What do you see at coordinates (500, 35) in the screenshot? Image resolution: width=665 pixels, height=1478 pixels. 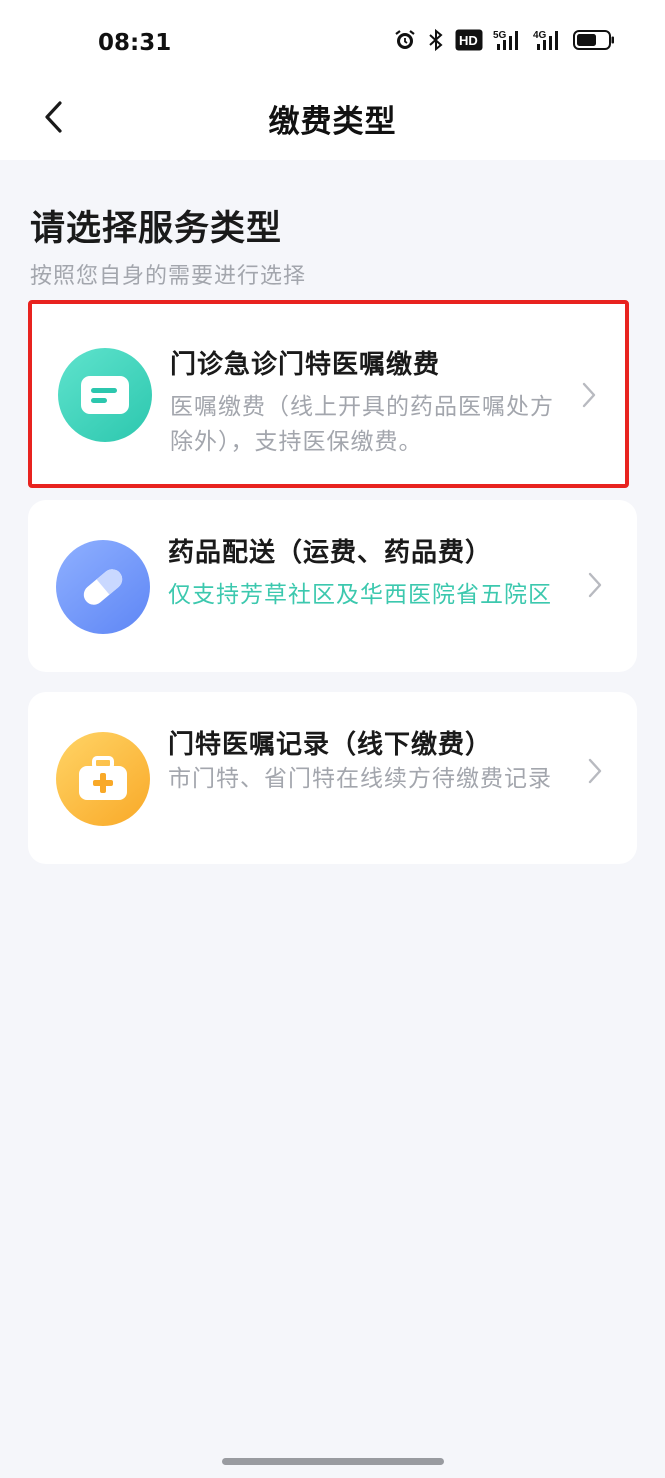 I see `net1-label: 5G` at bounding box center [500, 35].